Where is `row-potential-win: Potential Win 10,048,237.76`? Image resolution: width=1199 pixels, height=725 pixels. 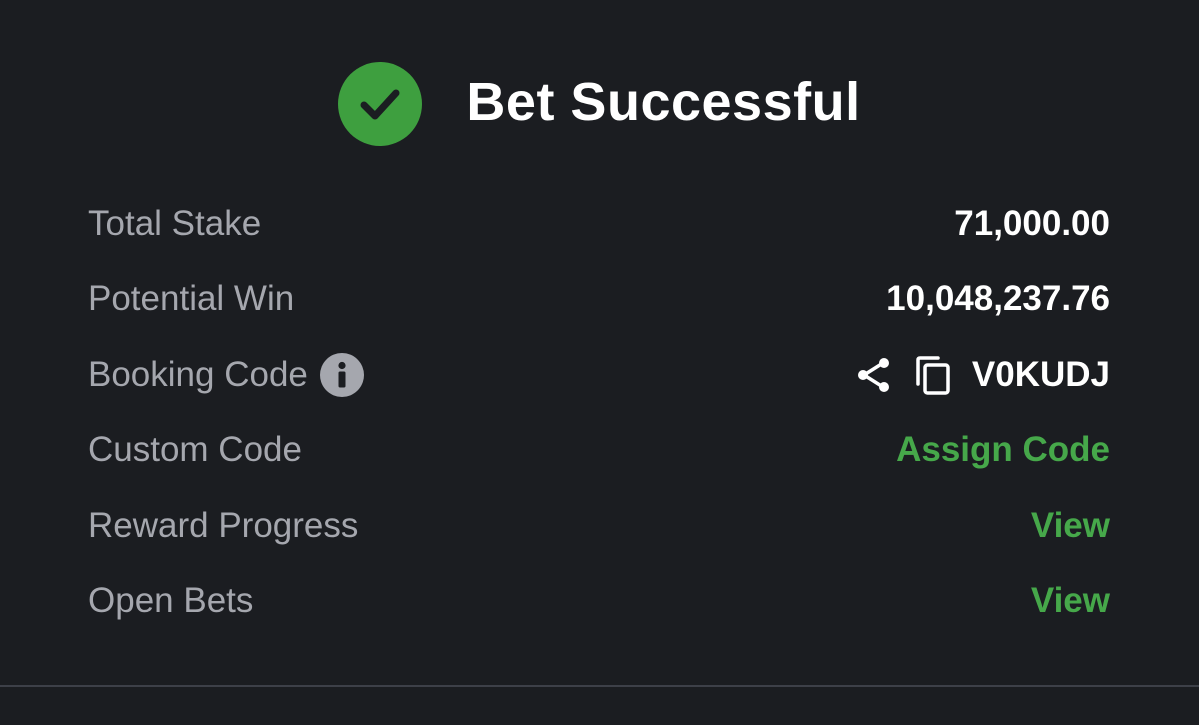 row-potential-win: Potential Win 10,048,237.76 is located at coordinates (599, 300).